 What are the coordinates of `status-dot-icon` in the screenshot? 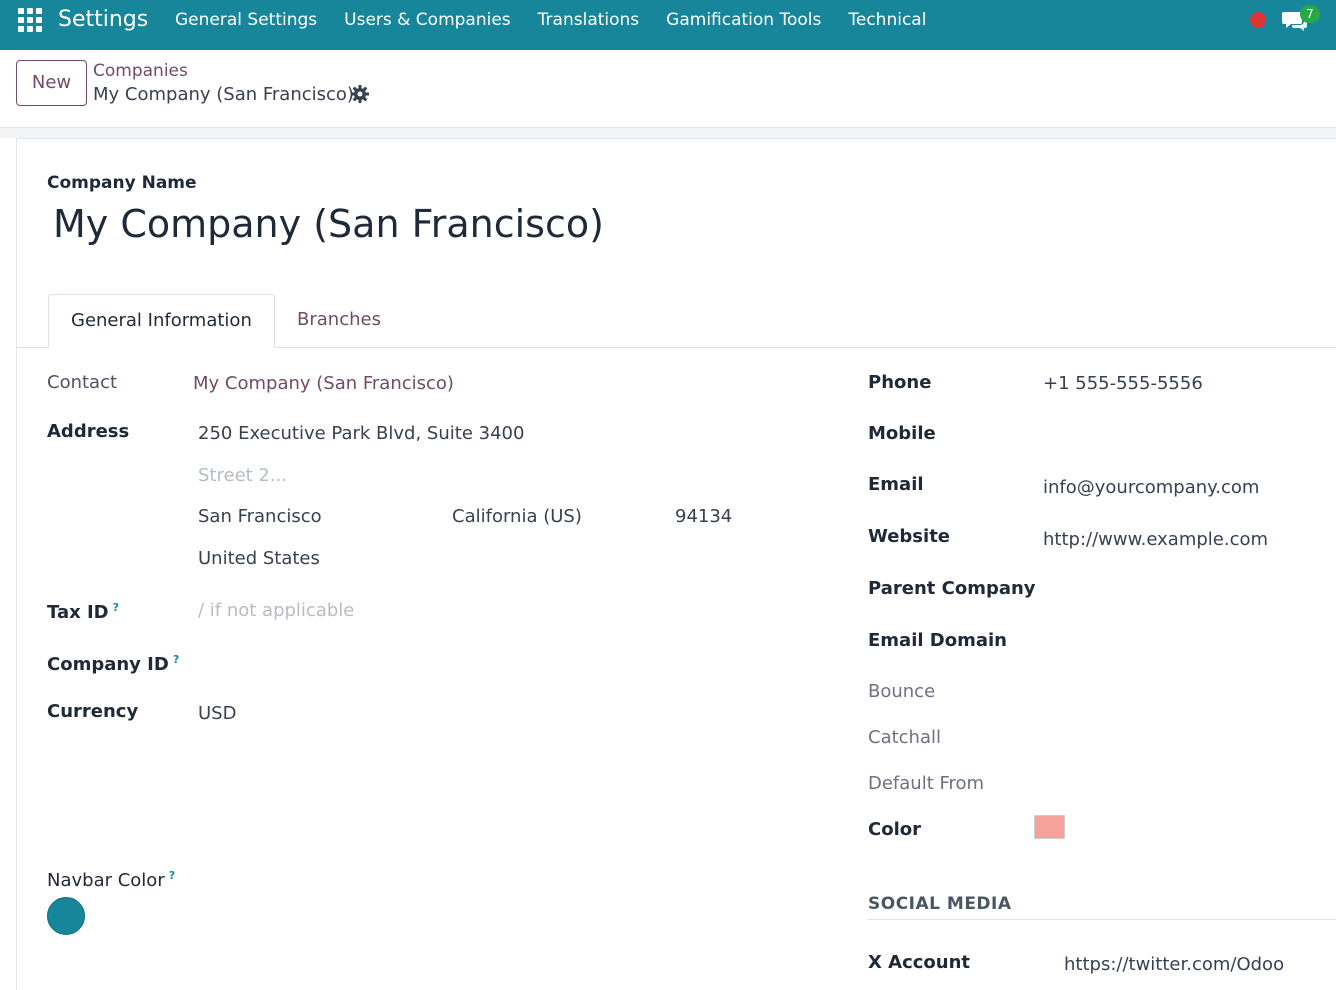 It's located at (1258, 20).